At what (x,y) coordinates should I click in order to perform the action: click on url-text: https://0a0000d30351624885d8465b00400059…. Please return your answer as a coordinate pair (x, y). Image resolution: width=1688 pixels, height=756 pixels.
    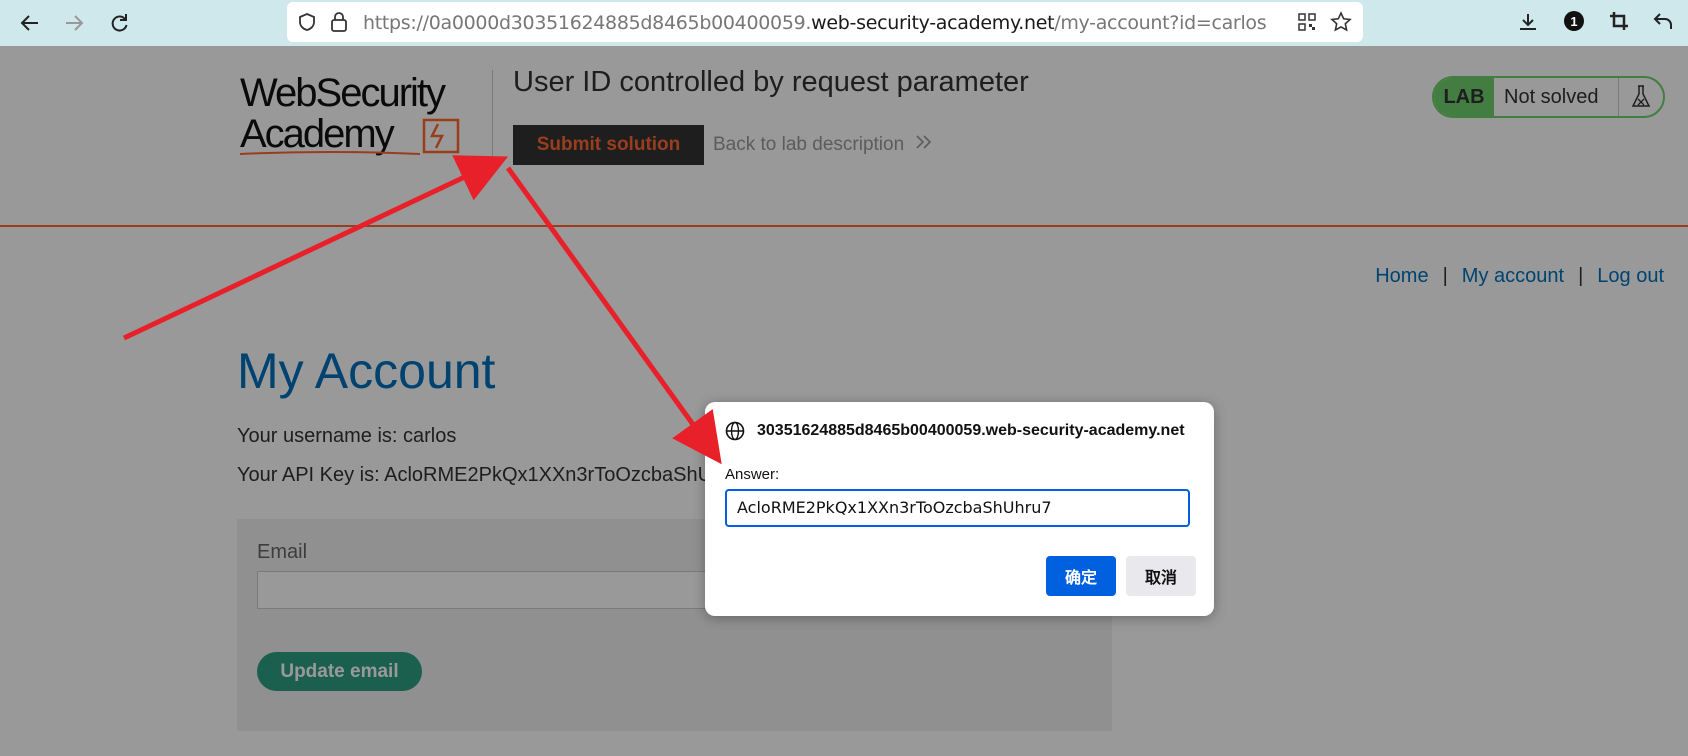
    Looking at the image, I should click on (815, 23).